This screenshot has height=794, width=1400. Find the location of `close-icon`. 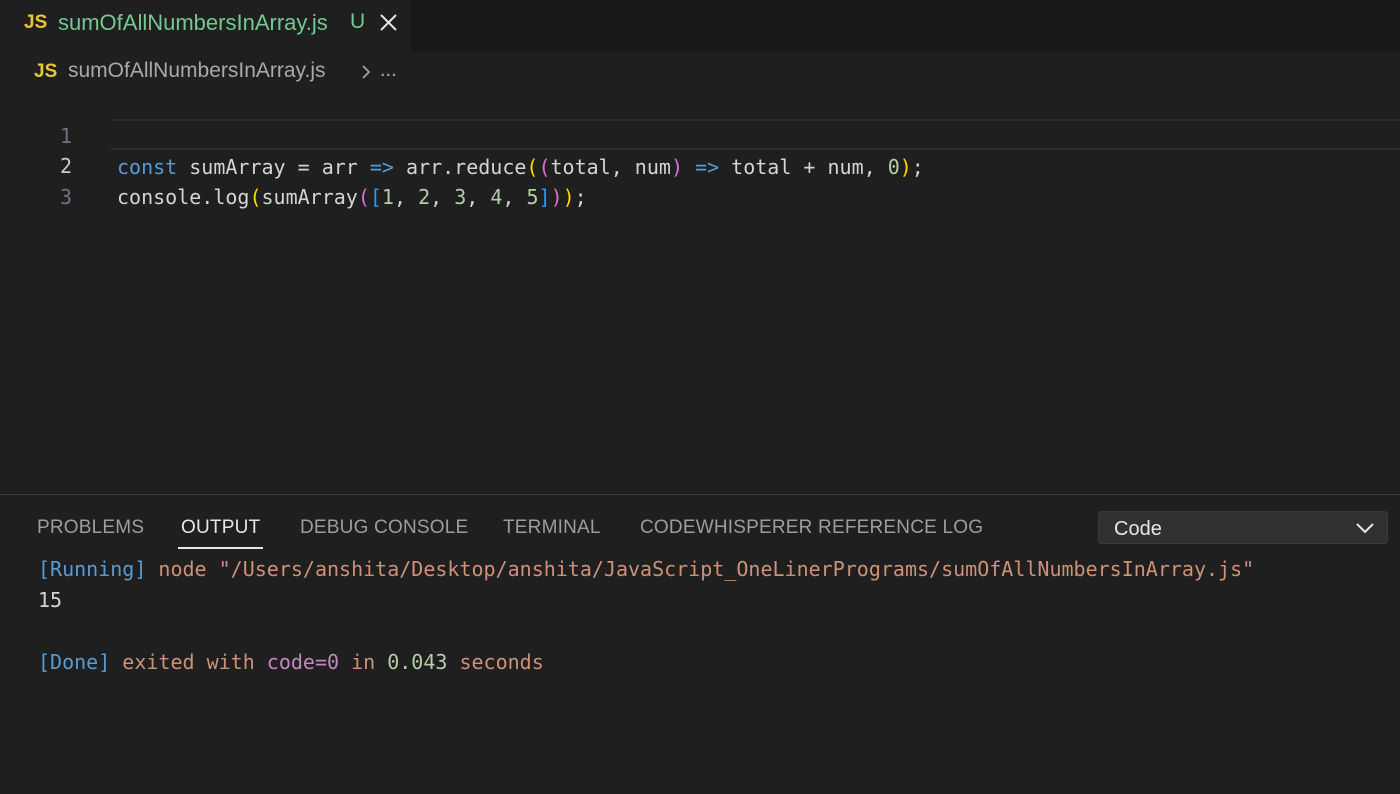

close-icon is located at coordinates (389, 22).